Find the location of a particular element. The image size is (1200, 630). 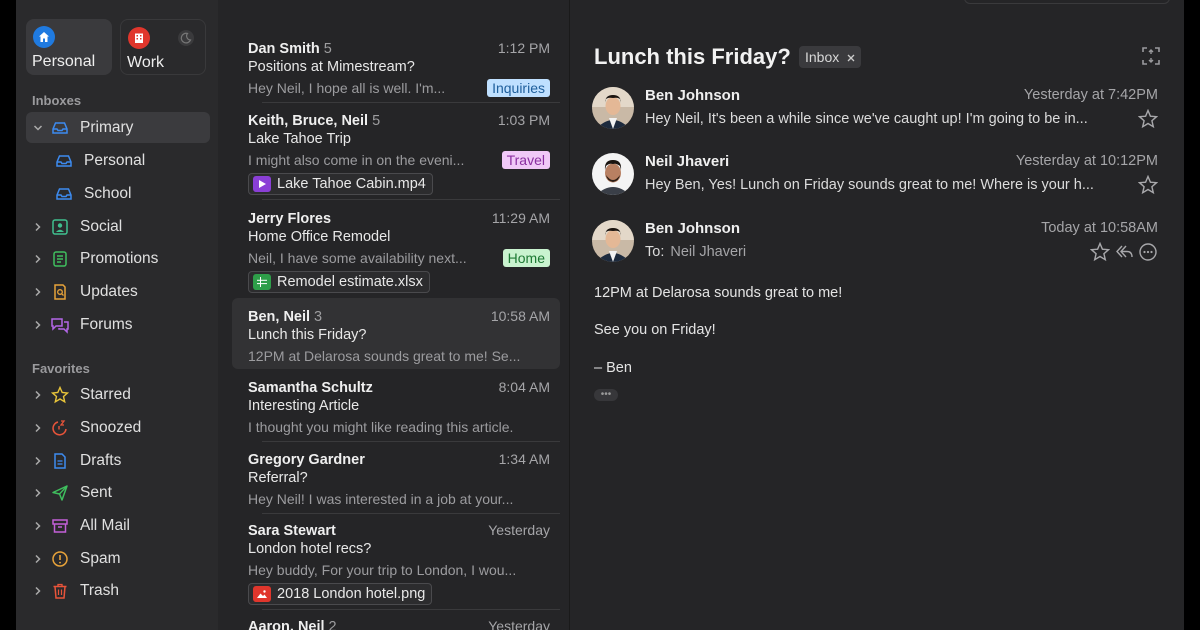

sender-name: Ben, Neil 3 is located at coordinates (285, 317).